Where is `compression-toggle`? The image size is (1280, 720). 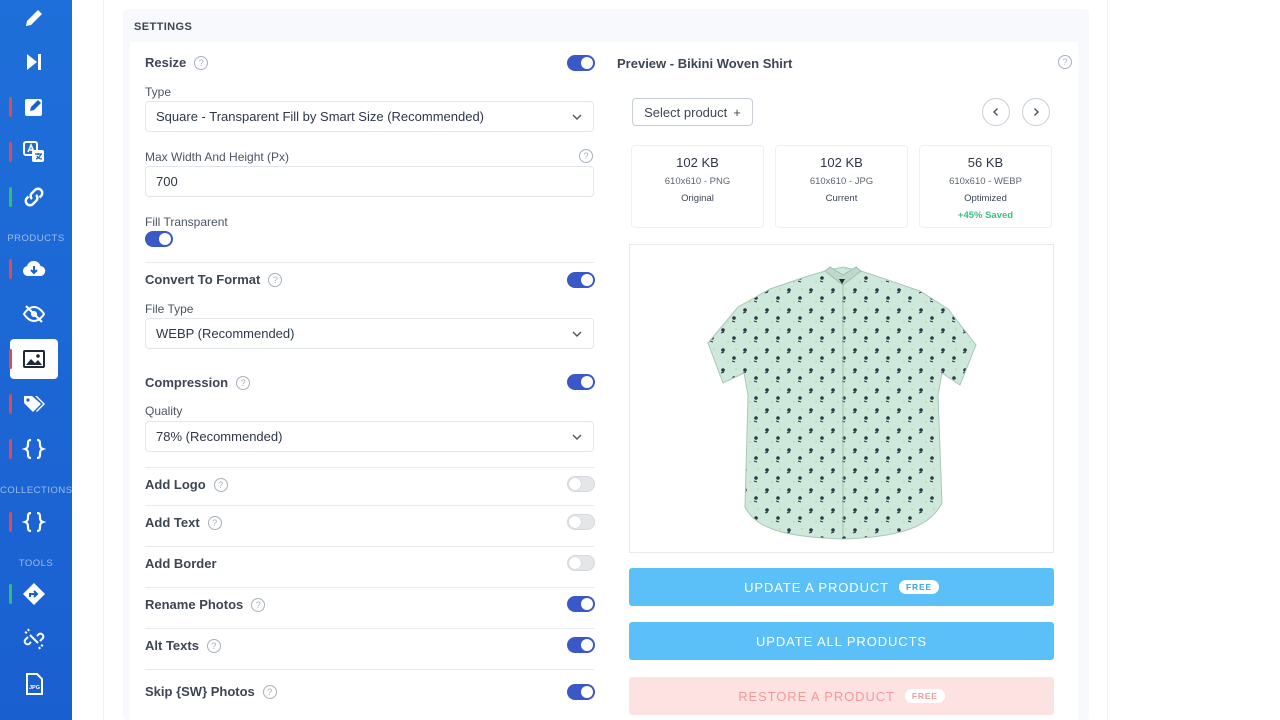 compression-toggle is located at coordinates (581, 382).